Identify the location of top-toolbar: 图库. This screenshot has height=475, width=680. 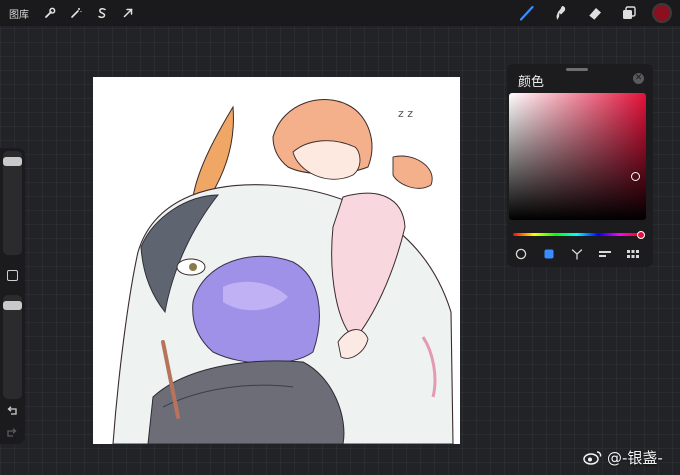
(340, 13).